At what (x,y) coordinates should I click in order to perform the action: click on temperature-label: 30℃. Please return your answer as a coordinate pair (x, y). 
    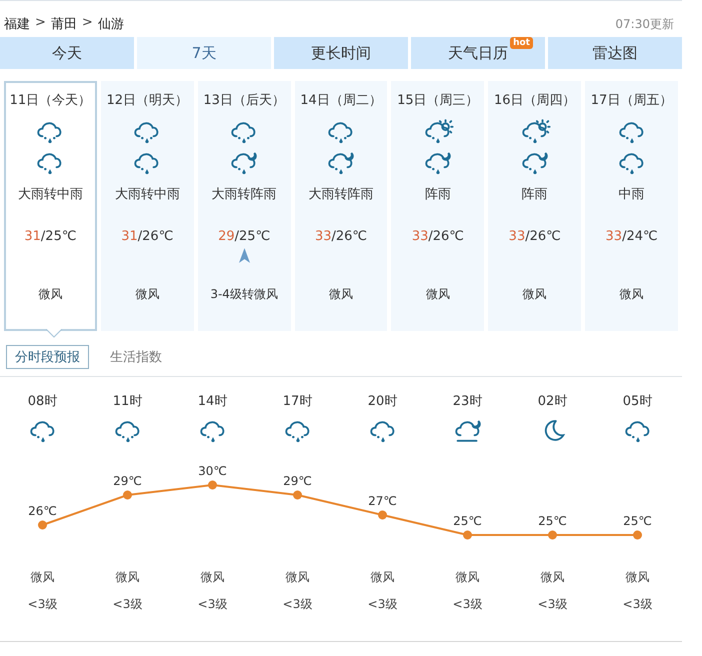
    Looking at the image, I should click on (212, 471).